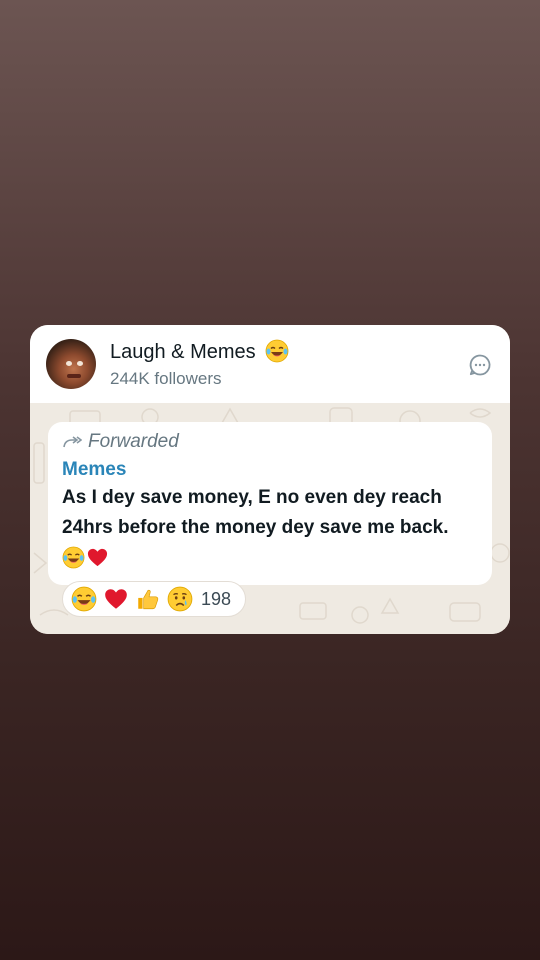 The width and height of the screenshot is (540, 960). What do you see at coordinates (199, 352) in the screenshot?
I see `channel-name: Laugh & Memes` at bounding box center [199, 352].